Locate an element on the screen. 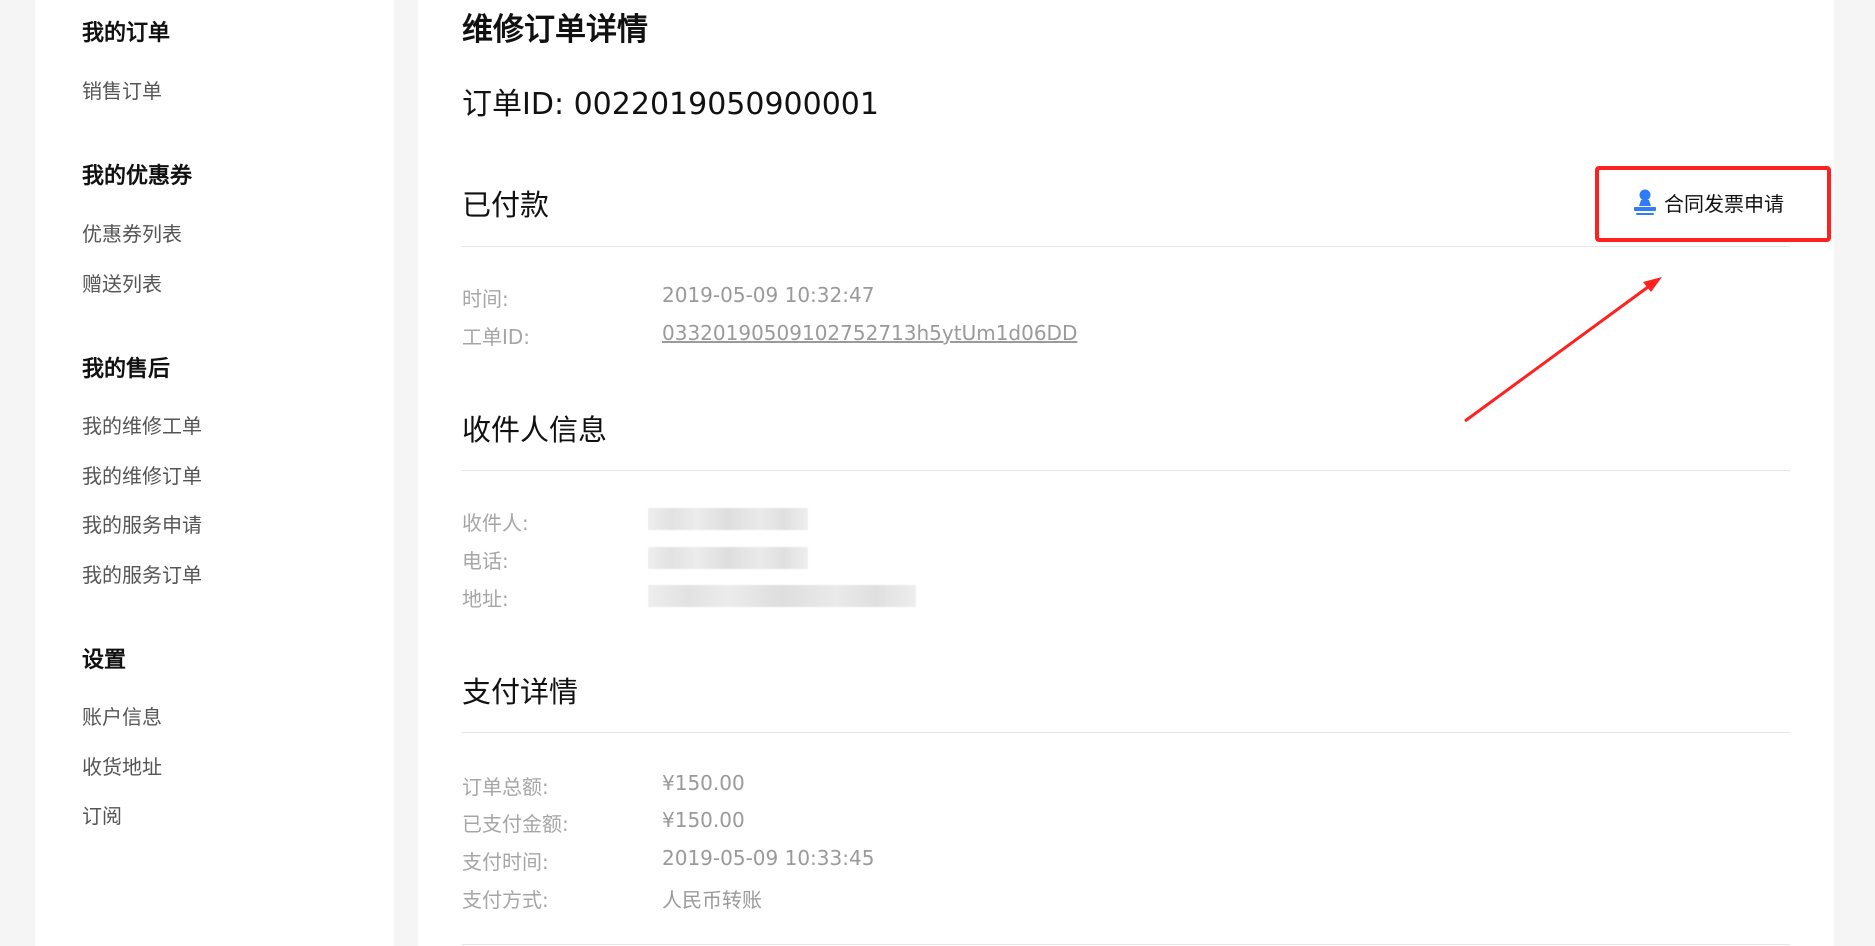 The width and height of the screenshot is (1875, 946). sidebar-item-account-info: 账户信息 is located at coordinates (122, 715).